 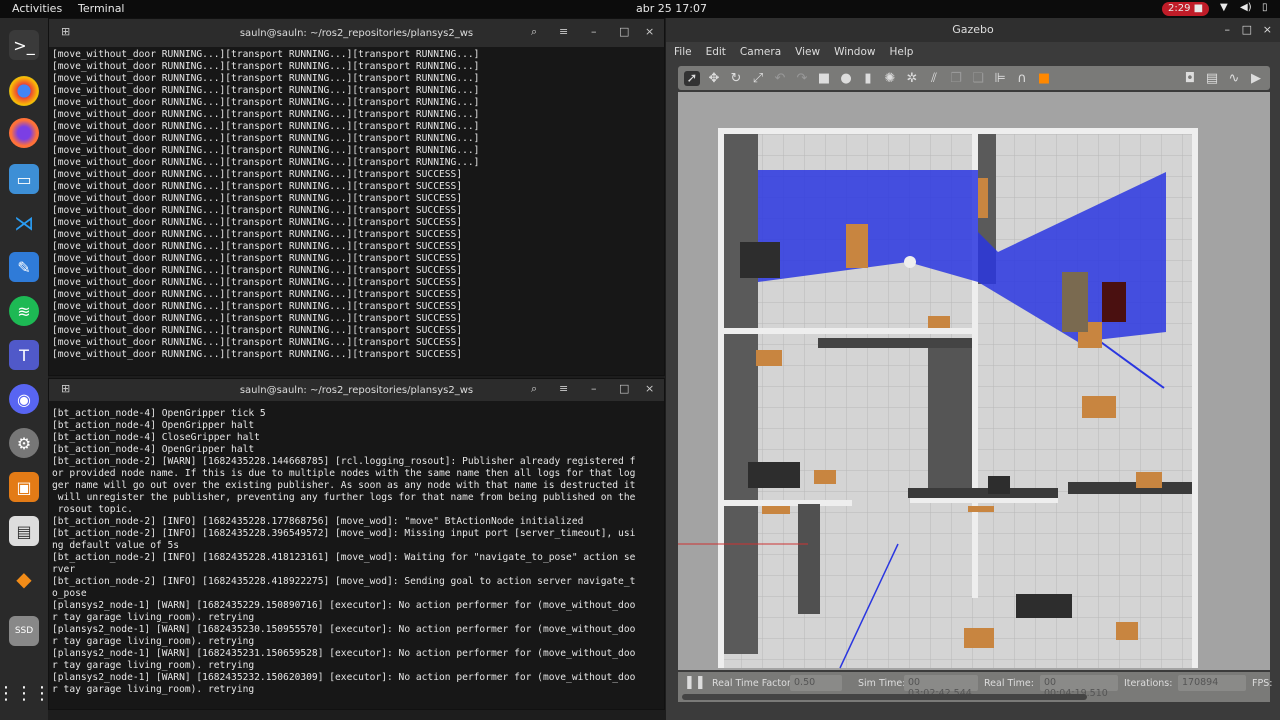 I want to click on menu-window: Window, so click(x=854, y=52).